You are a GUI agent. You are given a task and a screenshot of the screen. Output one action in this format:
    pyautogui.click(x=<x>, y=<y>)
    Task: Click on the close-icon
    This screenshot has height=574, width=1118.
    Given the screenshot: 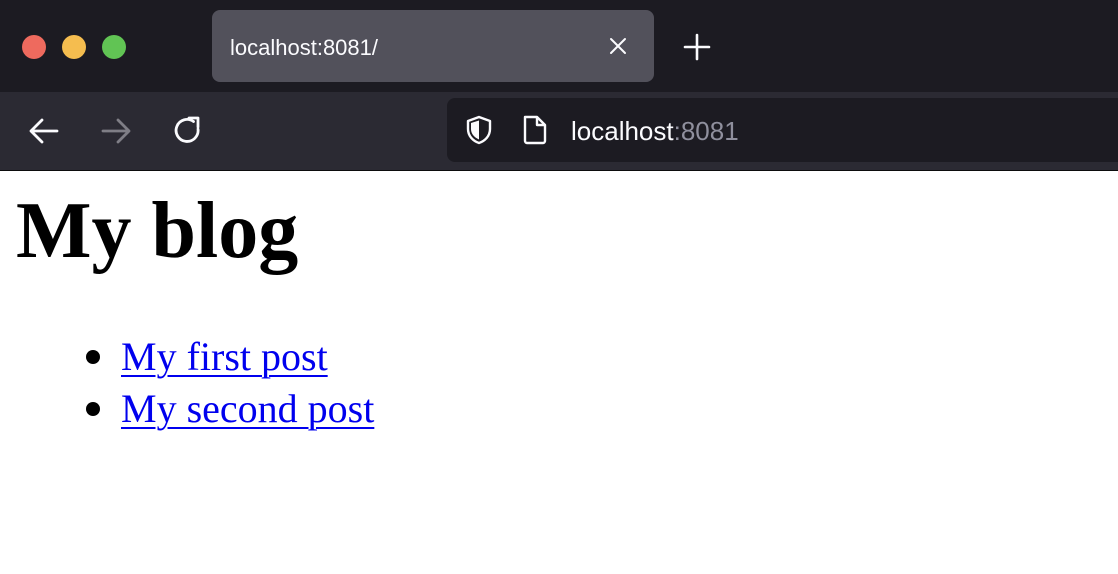 What is the action you would take?
    pyautogui.click(x=618, y=46)
    